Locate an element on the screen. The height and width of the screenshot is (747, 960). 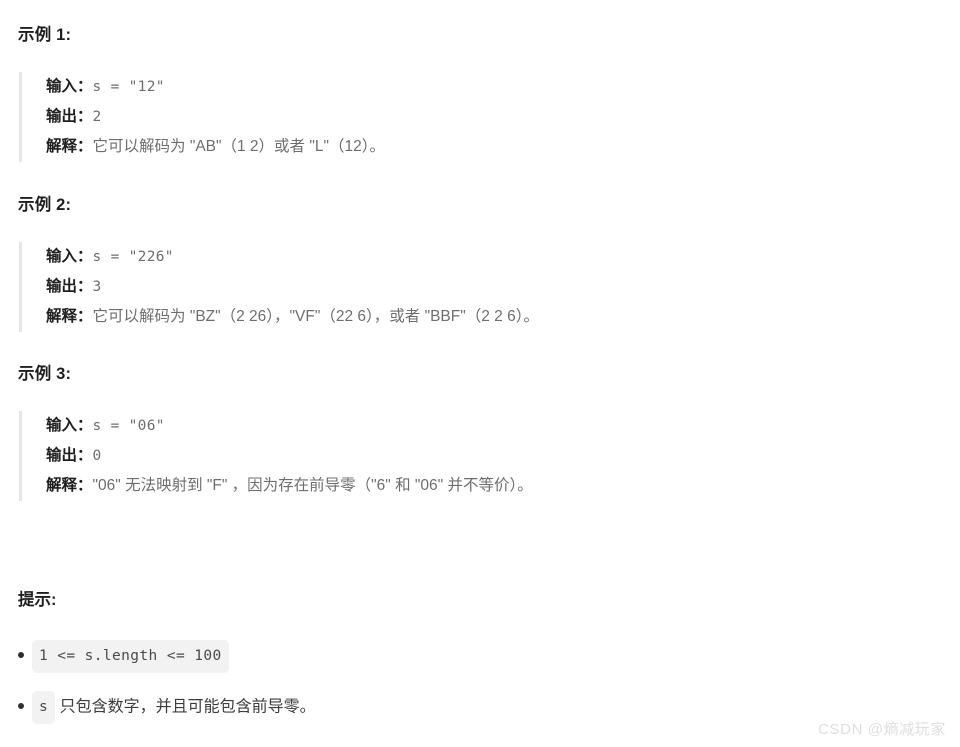
input-value: s = "06" is located at coordinates (128, 426).